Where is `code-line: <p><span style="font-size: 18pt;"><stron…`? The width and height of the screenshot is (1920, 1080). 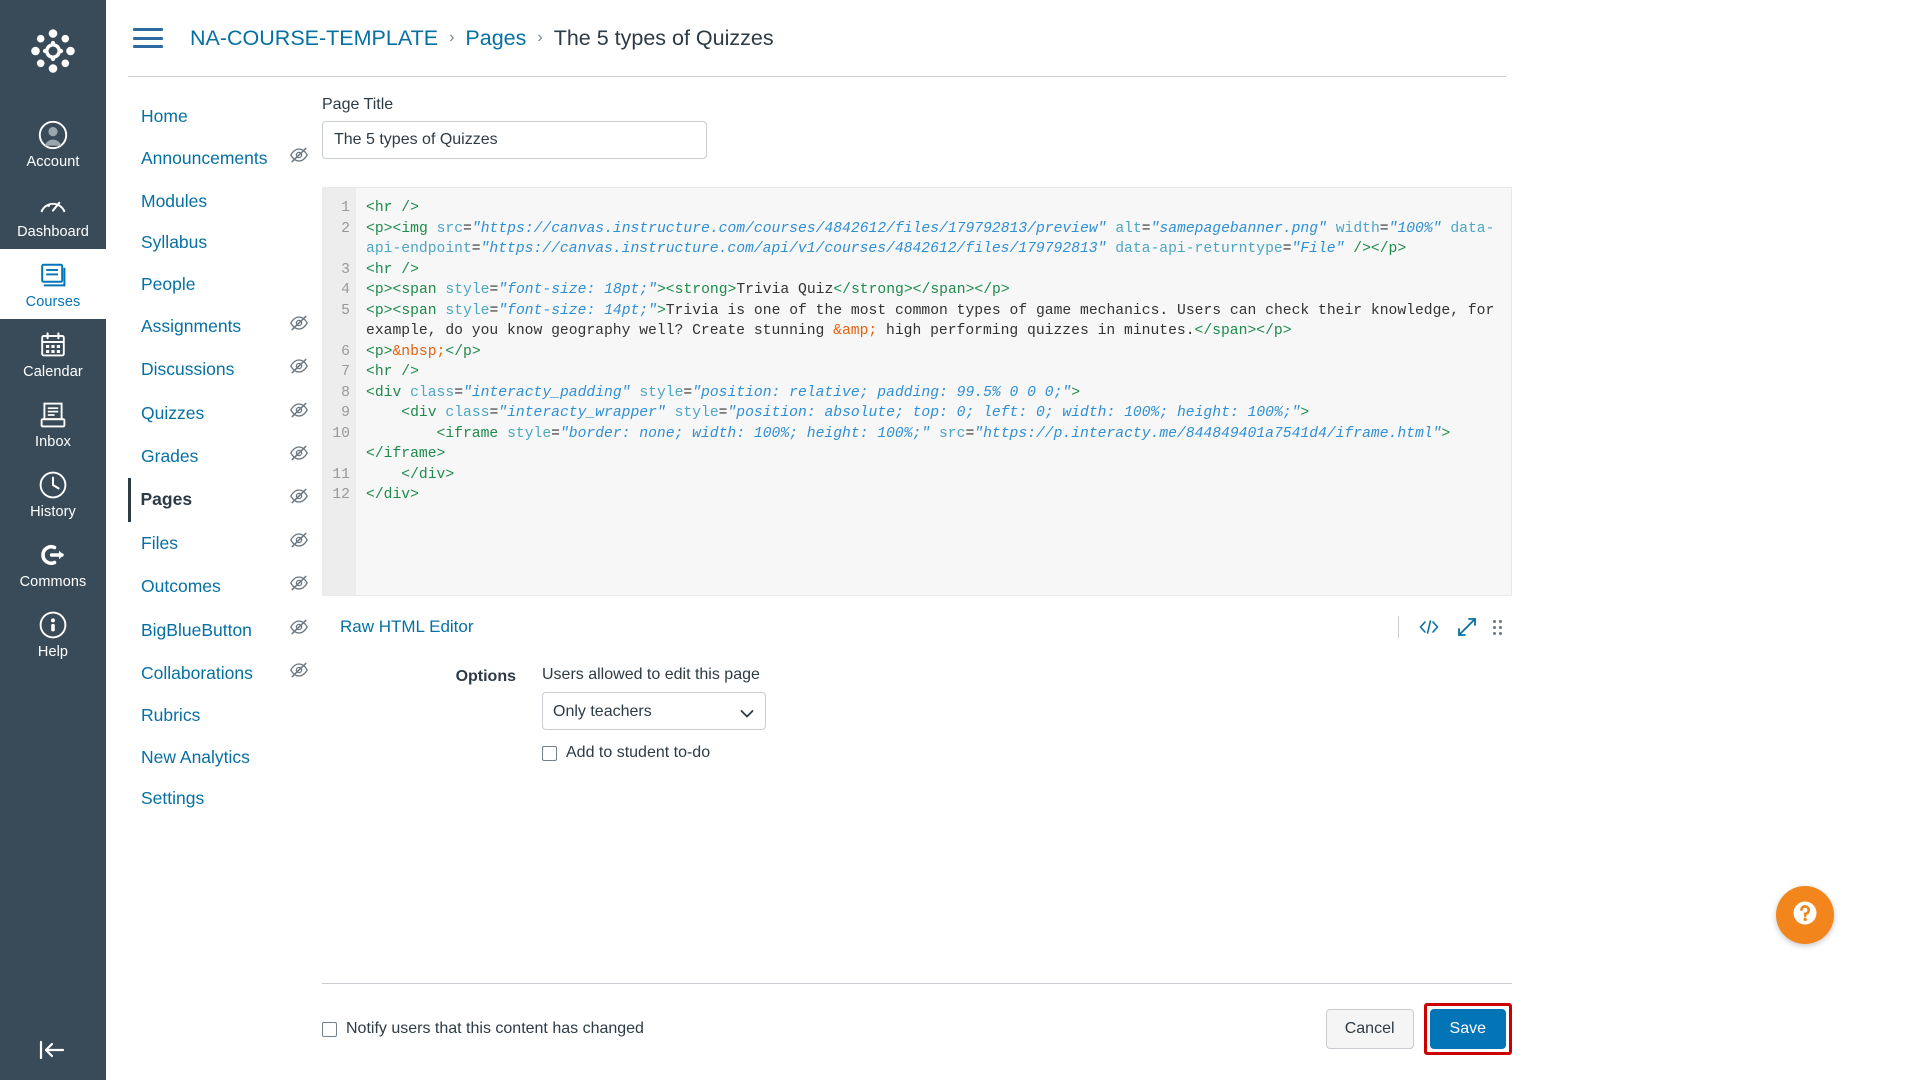 code-line: <p><span style="font-size: 18pt;"><stron… is located at coordinates (688, 290).